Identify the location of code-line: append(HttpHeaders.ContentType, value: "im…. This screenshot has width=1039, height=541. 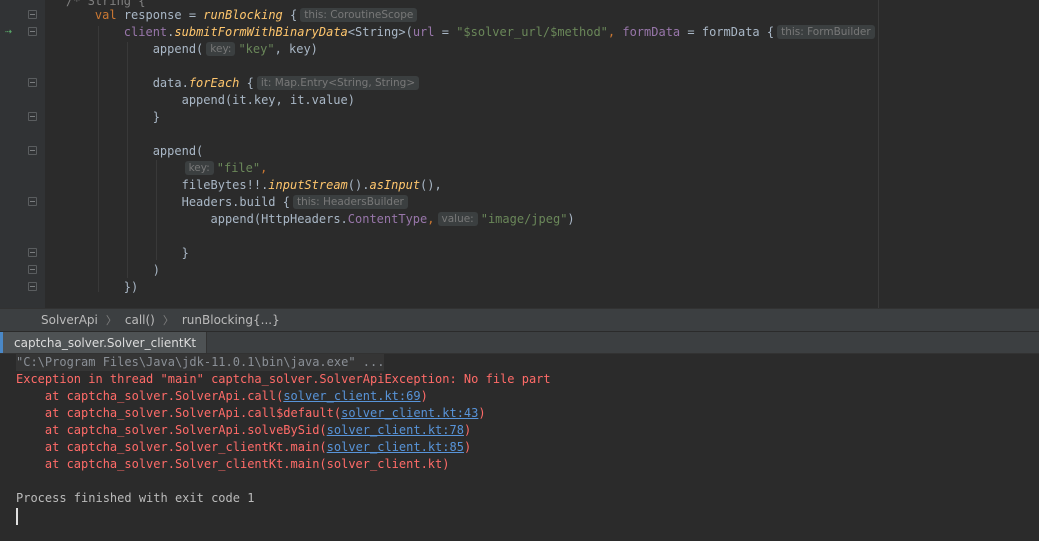
(320, 219).